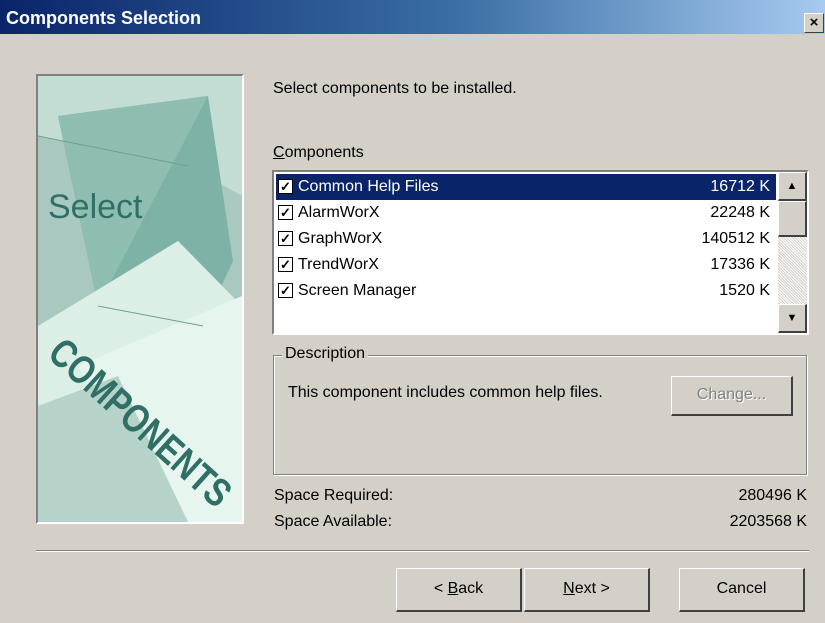  I want to click on components-label-mnemonic: C, so click(279, 152).